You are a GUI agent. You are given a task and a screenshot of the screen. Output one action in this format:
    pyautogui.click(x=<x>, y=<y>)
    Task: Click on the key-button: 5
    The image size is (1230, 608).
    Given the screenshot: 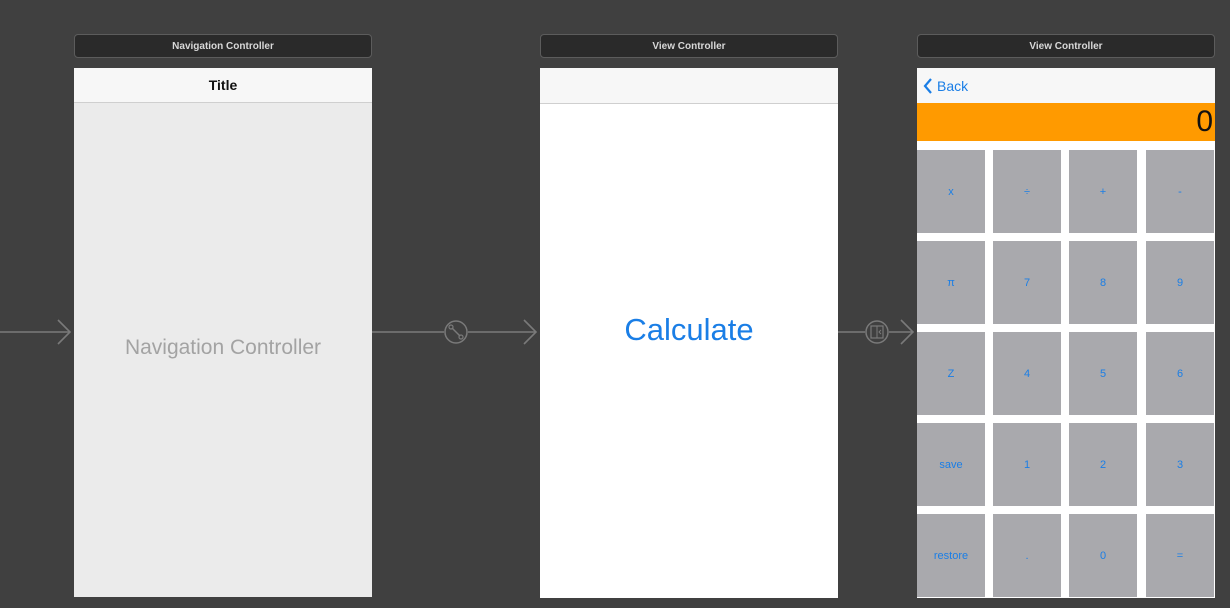 What is the action you would take?
    pyautogui.click(x=1103, y=373)
    